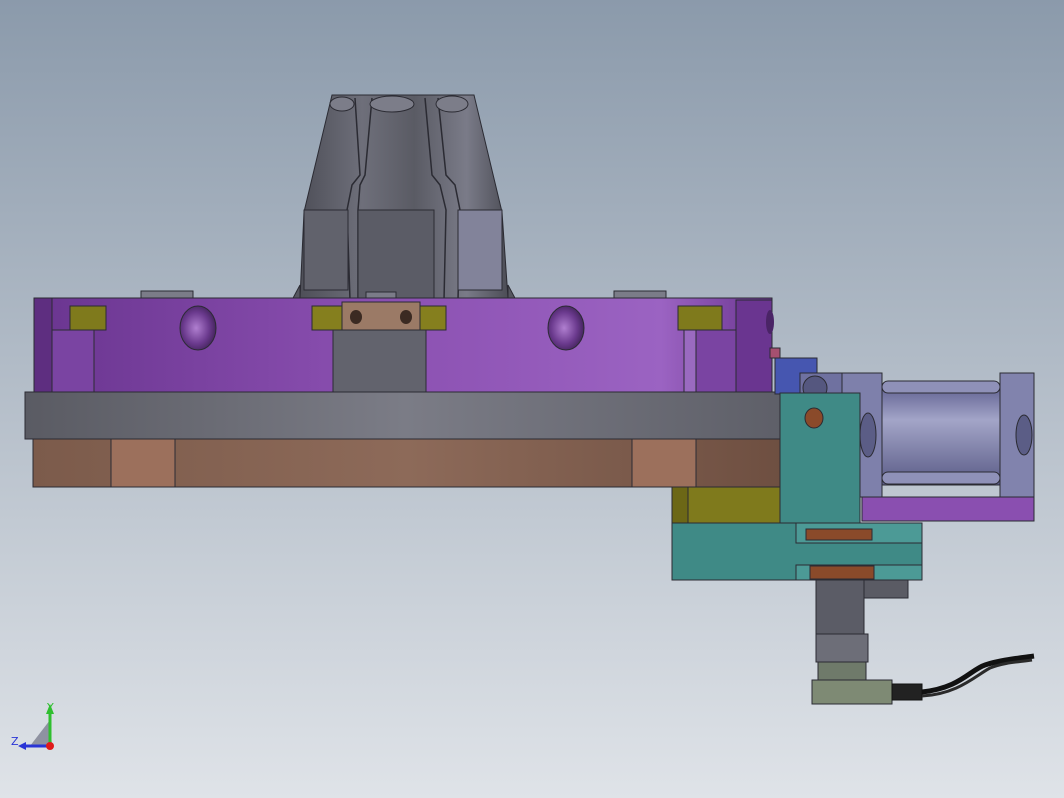  Describe the element at coordinates (408, 463) in the screenshot. I see `brown-base` at that location.